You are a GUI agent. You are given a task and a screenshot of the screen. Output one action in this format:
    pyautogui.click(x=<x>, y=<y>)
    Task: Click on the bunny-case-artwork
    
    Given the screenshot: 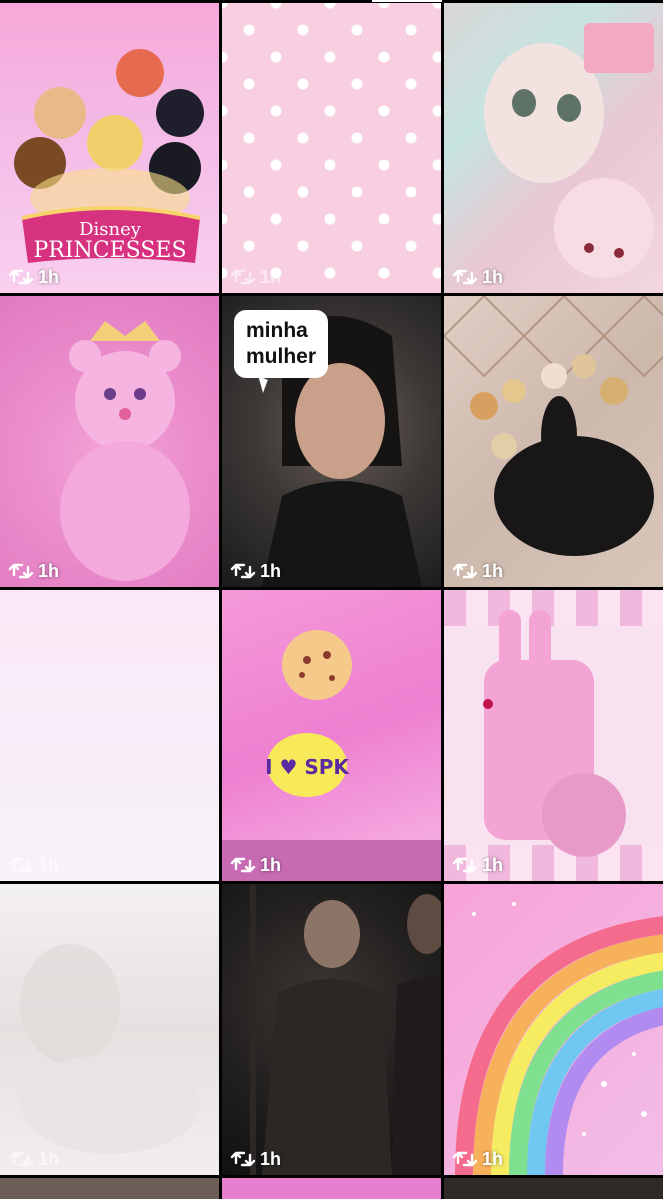 What is the action you would take?
    pyautogui.click(x=554, y=733)
    